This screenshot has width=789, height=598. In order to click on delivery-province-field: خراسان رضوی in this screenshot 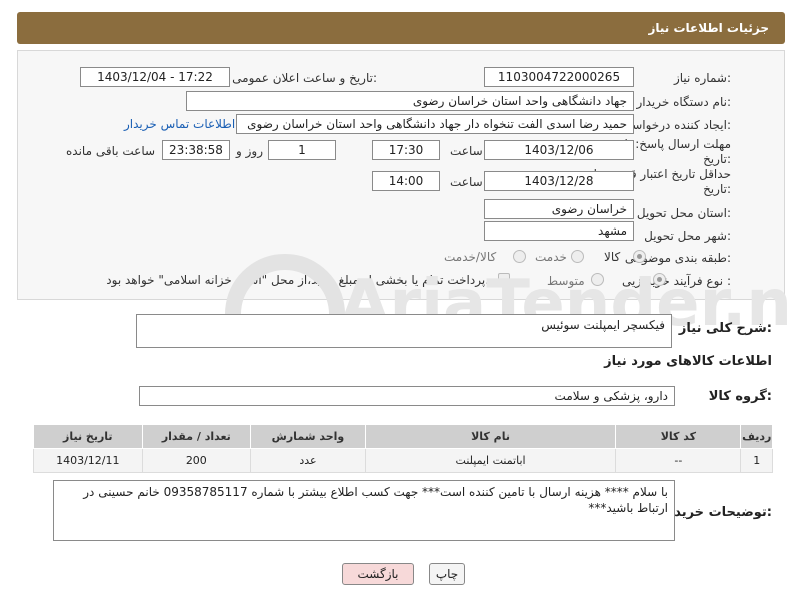, I will do `click(559, 209)`.